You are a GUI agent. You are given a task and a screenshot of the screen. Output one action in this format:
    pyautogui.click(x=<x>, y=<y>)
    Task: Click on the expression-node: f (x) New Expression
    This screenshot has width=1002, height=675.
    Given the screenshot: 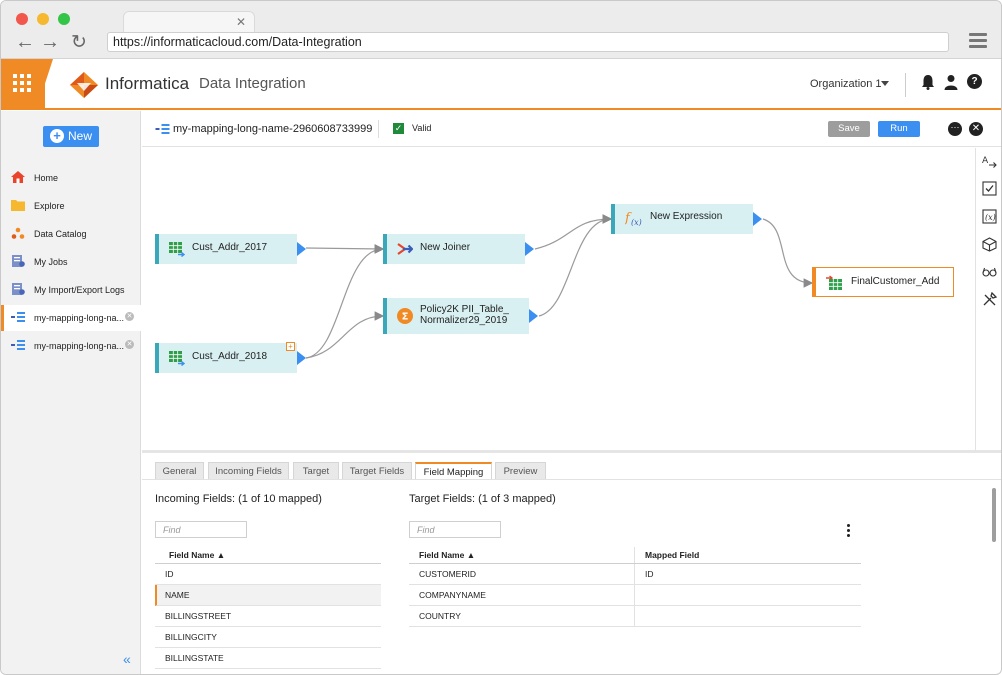 What is the action you would take?
    pyautogui.click(x=686, y=219)
    